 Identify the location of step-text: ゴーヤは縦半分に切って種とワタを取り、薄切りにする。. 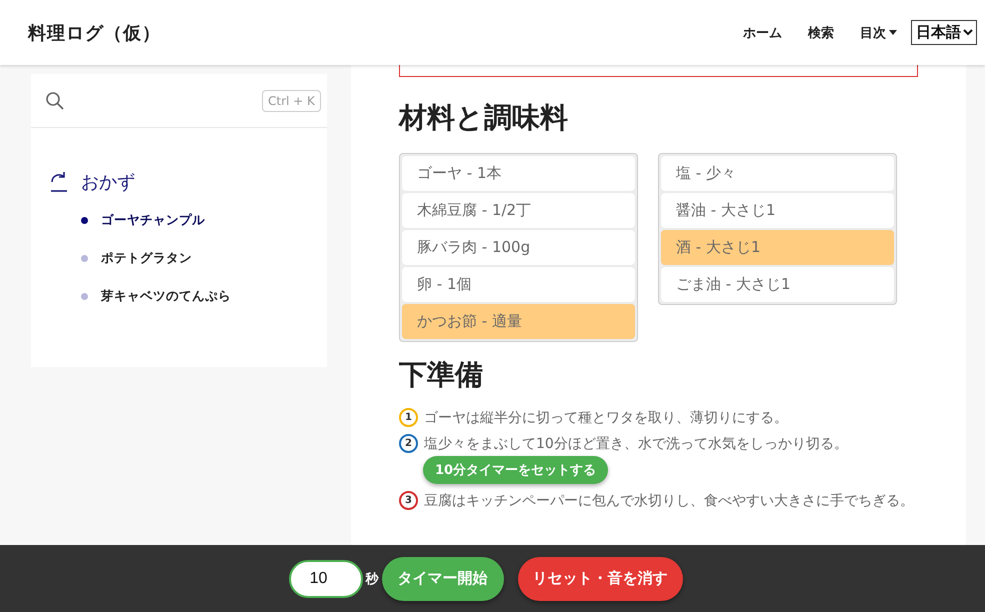
(606, 417).